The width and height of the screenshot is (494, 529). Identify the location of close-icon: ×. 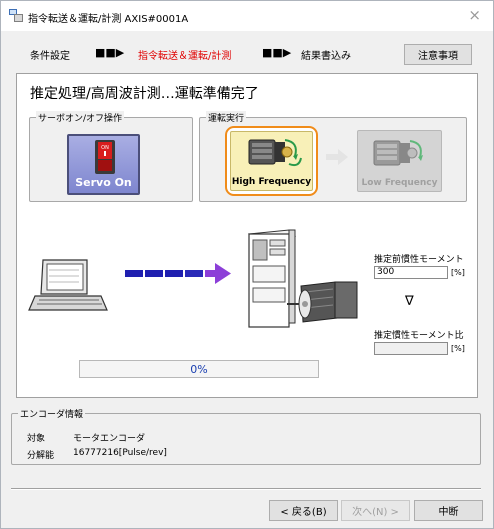
(474, 15).